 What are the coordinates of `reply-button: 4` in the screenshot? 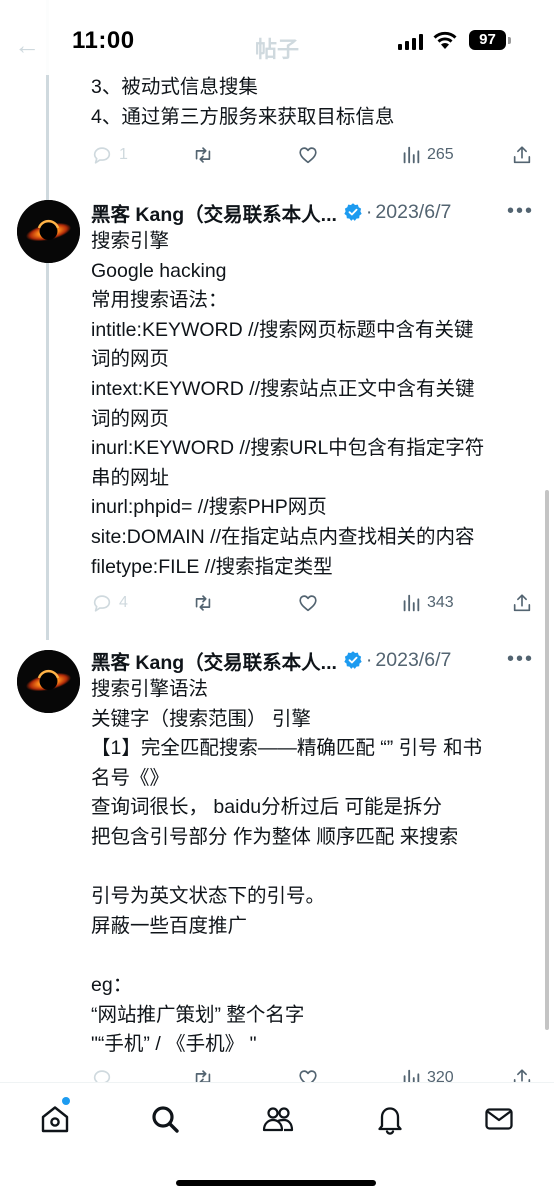 It's located at (109, 603).